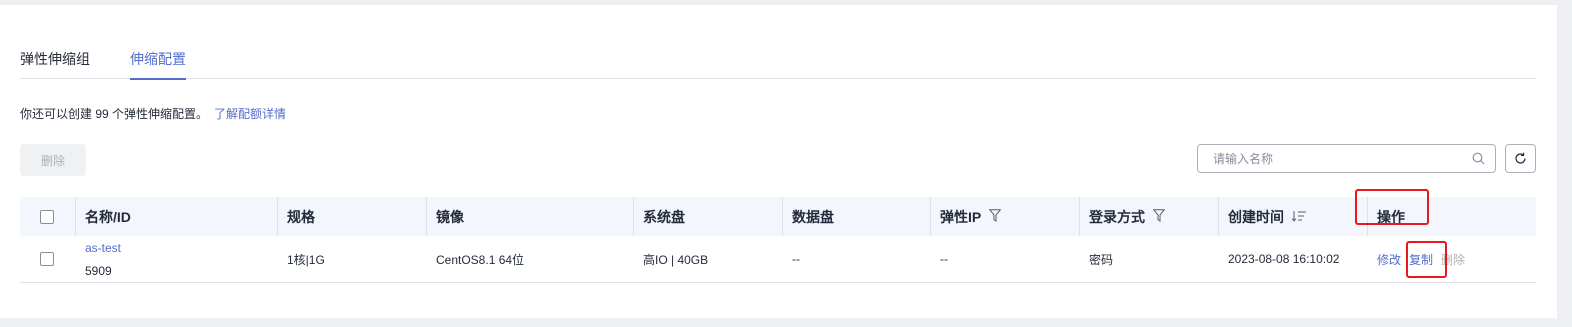 The height and width of the screenshot is (327, 1572). I want to click on refresh-icon, so click(1520, 158).